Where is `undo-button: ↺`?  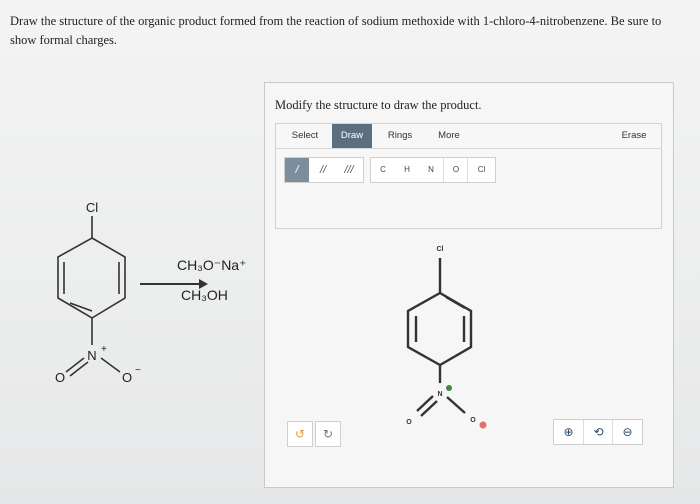 undo-button: ↺ is located at coordinates (300, 434).